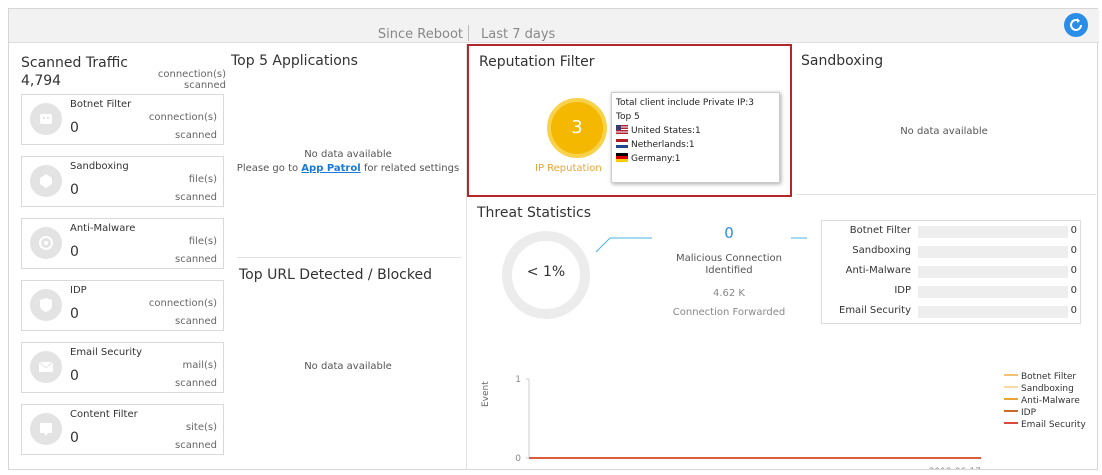 This screenshot has height=475, width=1102. What do you see at coordinates (172, 437) in the screenshot?
I see `card-unit: site(s) scanned` at bounding box center [172, 437].